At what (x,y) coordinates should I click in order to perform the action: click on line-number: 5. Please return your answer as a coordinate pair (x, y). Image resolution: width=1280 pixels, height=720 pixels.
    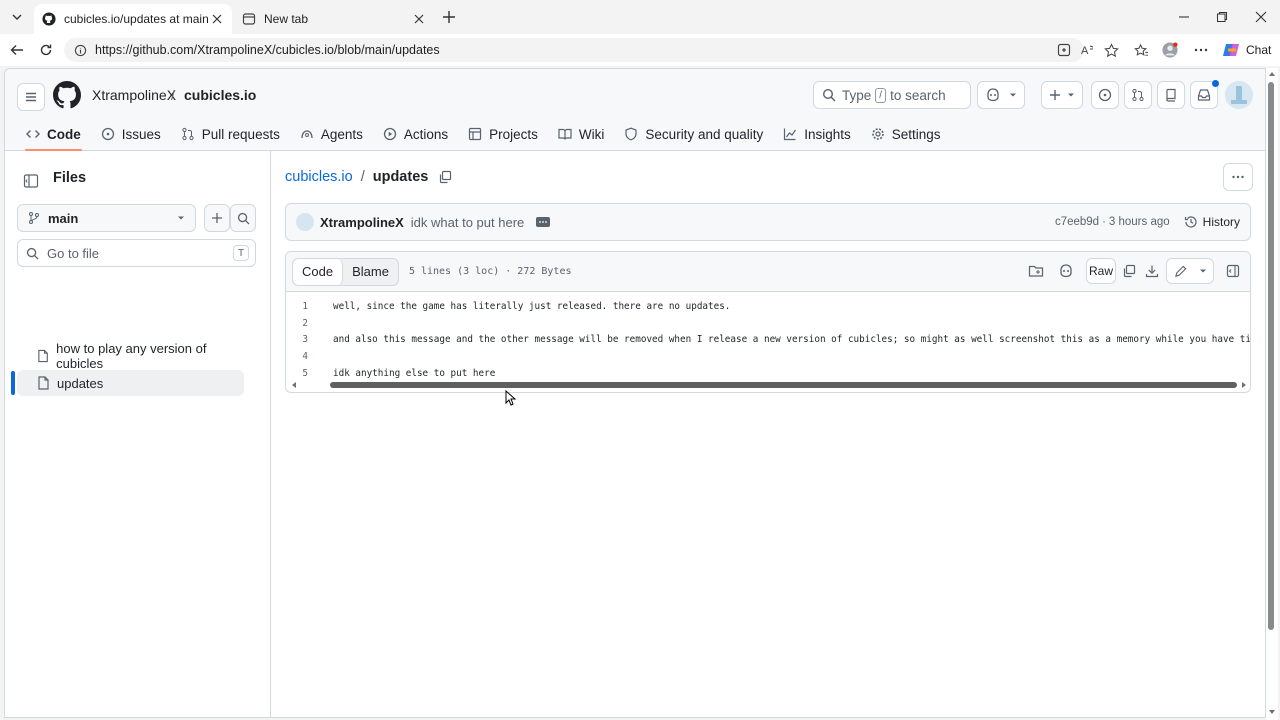
    Looking at the image, I should click on (304, 373).